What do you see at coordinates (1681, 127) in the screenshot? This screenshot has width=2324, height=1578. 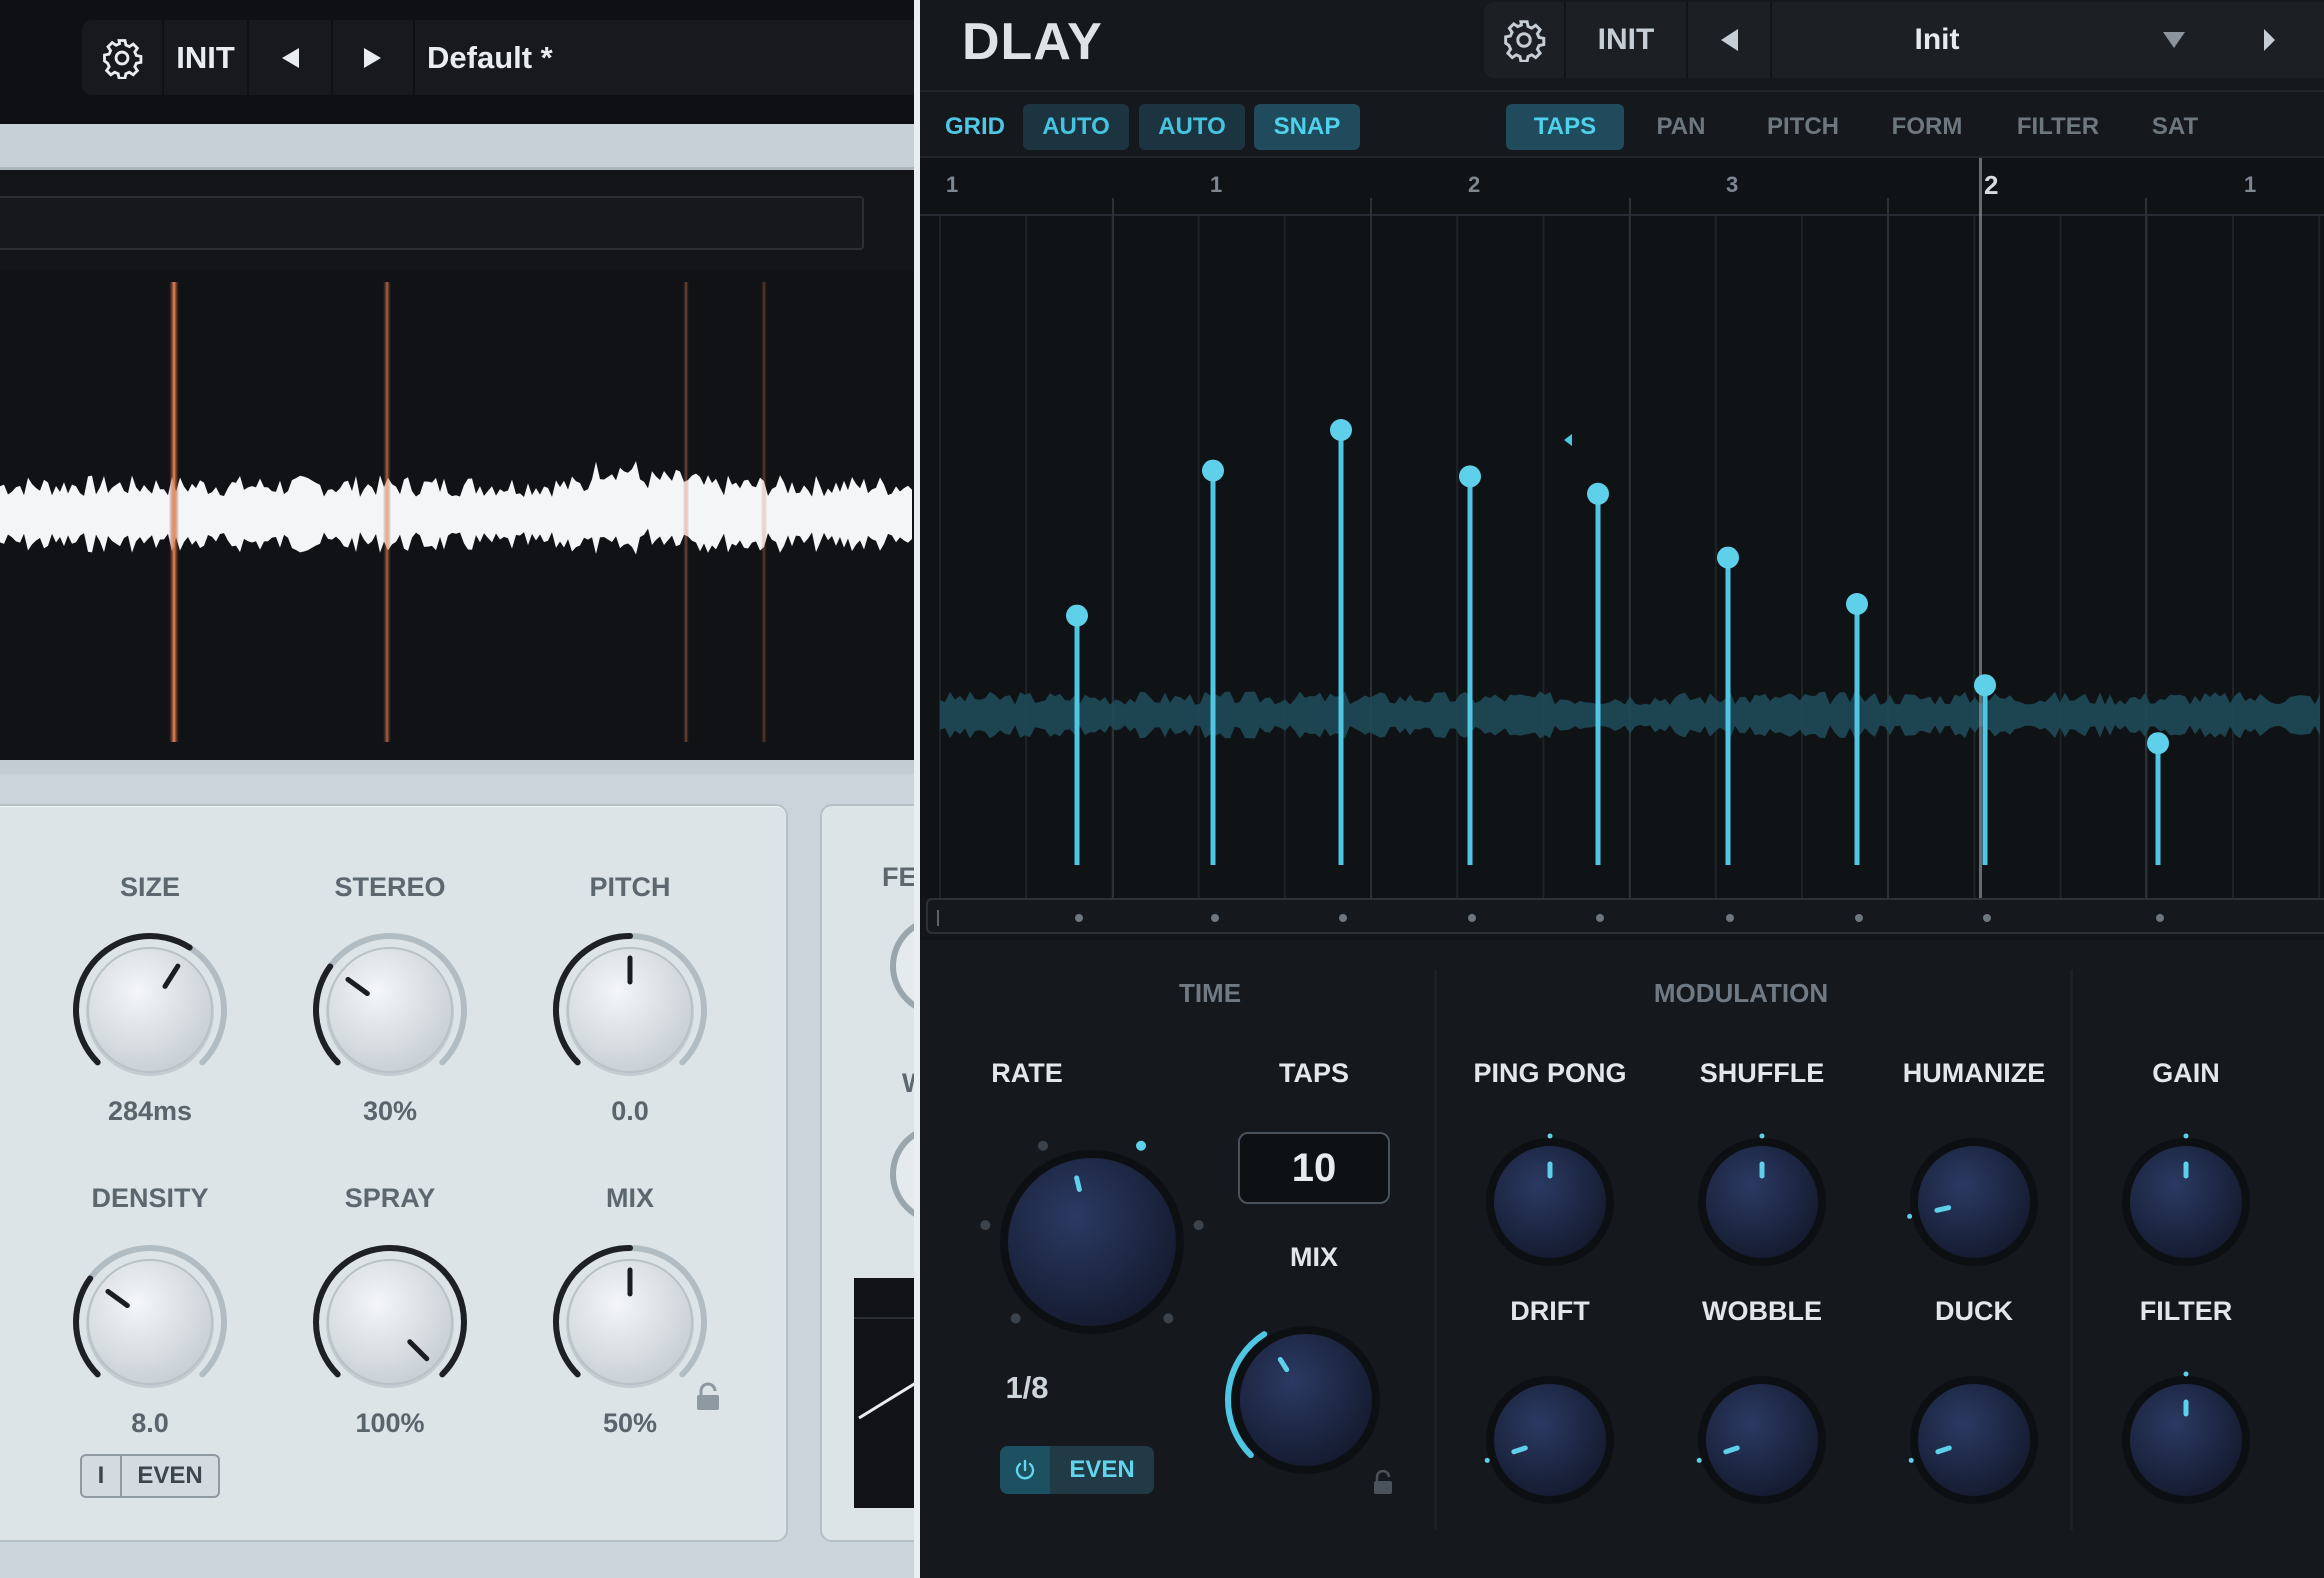 I see `tab-pan: PAN` at bounding box center [1681, 127].